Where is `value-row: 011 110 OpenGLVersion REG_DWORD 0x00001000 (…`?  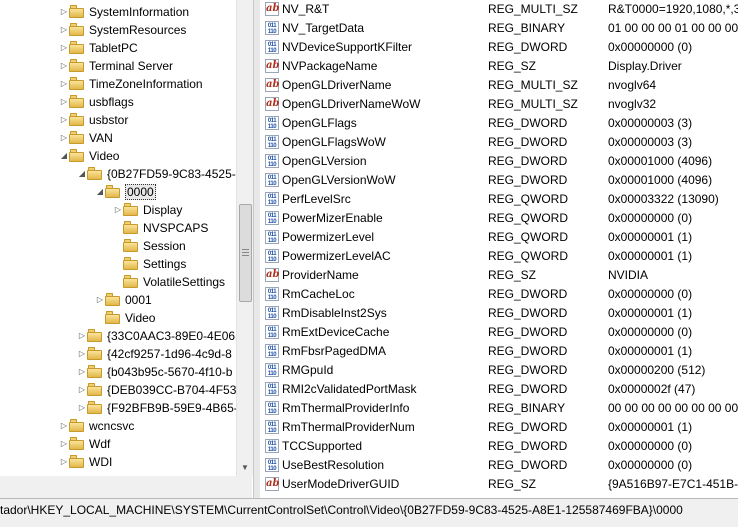
value-row: 011 110 OpenGLVersion REG_DWORD 0x00001000 (… is located at coordinates (499, 161).